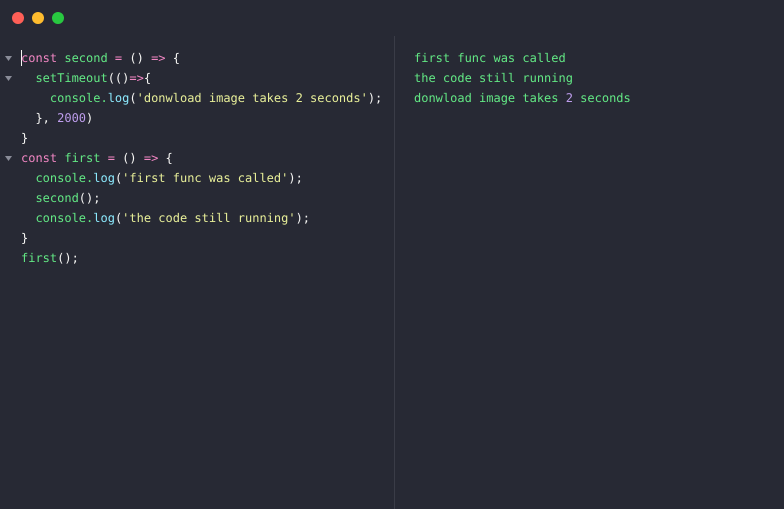 The image size is (784, 509). Describe the element at coordinates (93, 78) in the screenshot. I see `code-line: setTimeout(()=>{` at that location.